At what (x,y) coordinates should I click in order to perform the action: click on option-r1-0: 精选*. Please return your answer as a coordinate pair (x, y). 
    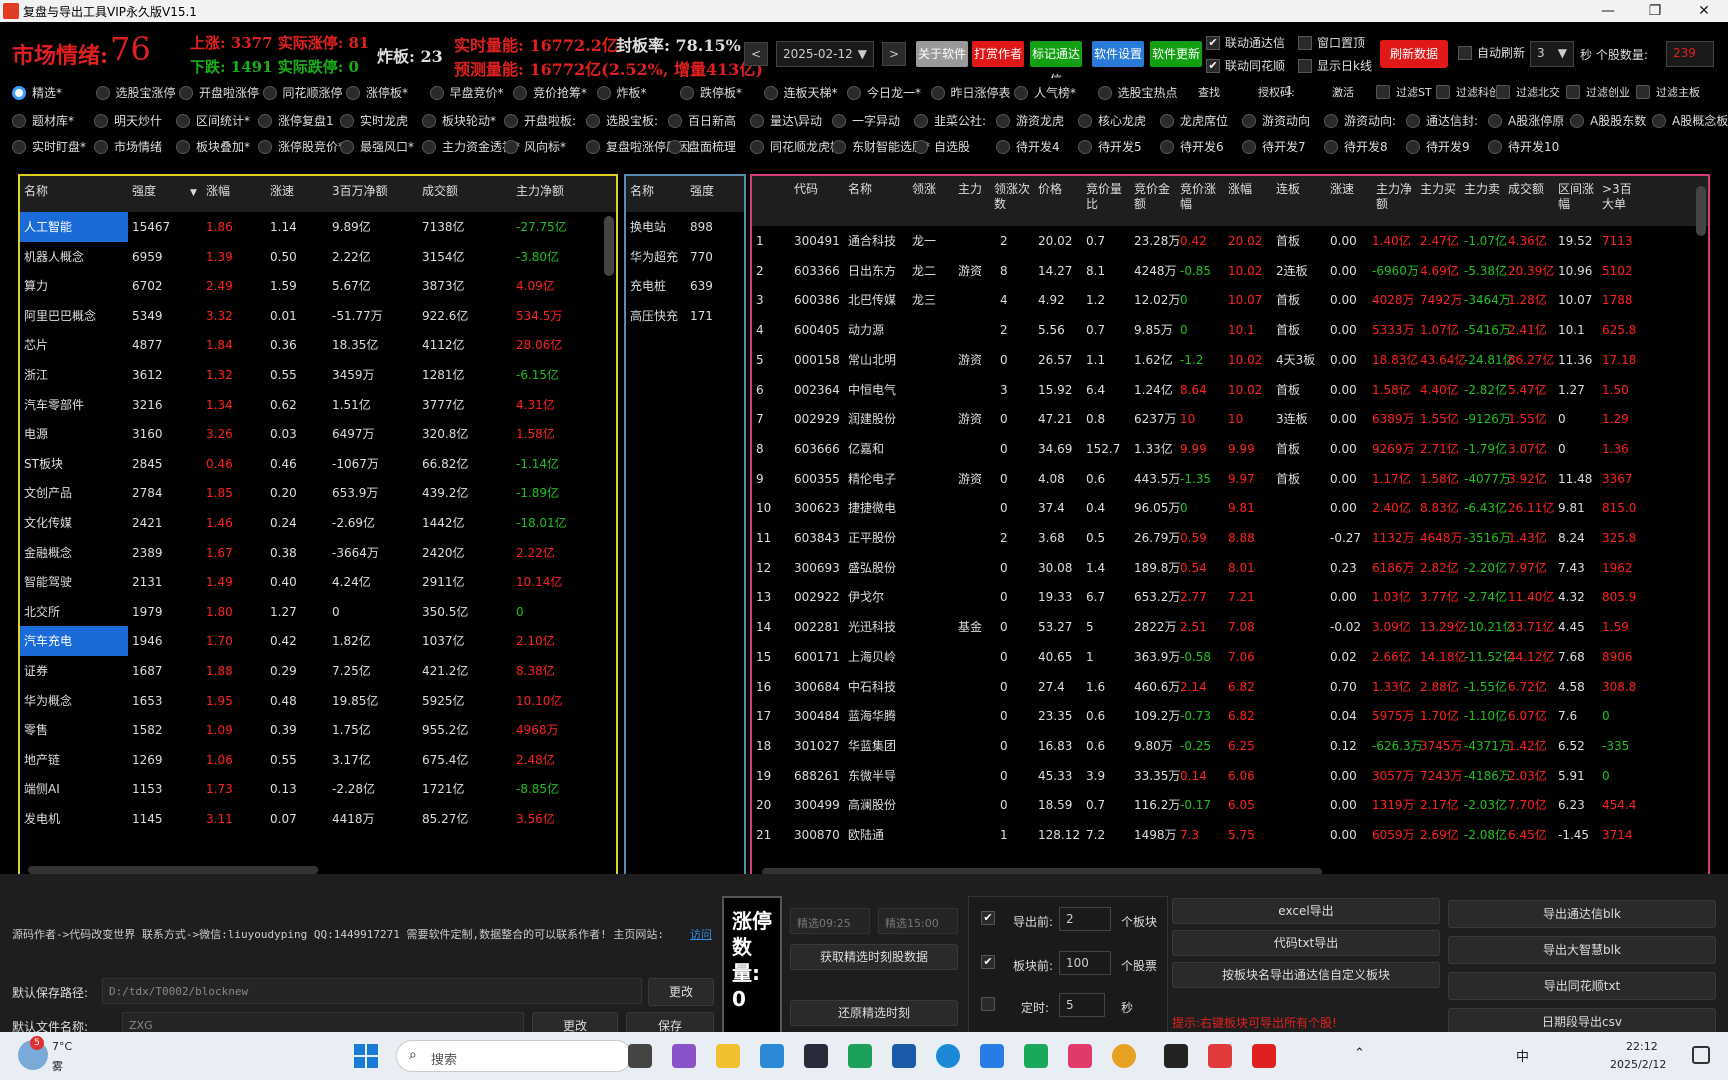
    Looking at the image, I should click on (37, 92).